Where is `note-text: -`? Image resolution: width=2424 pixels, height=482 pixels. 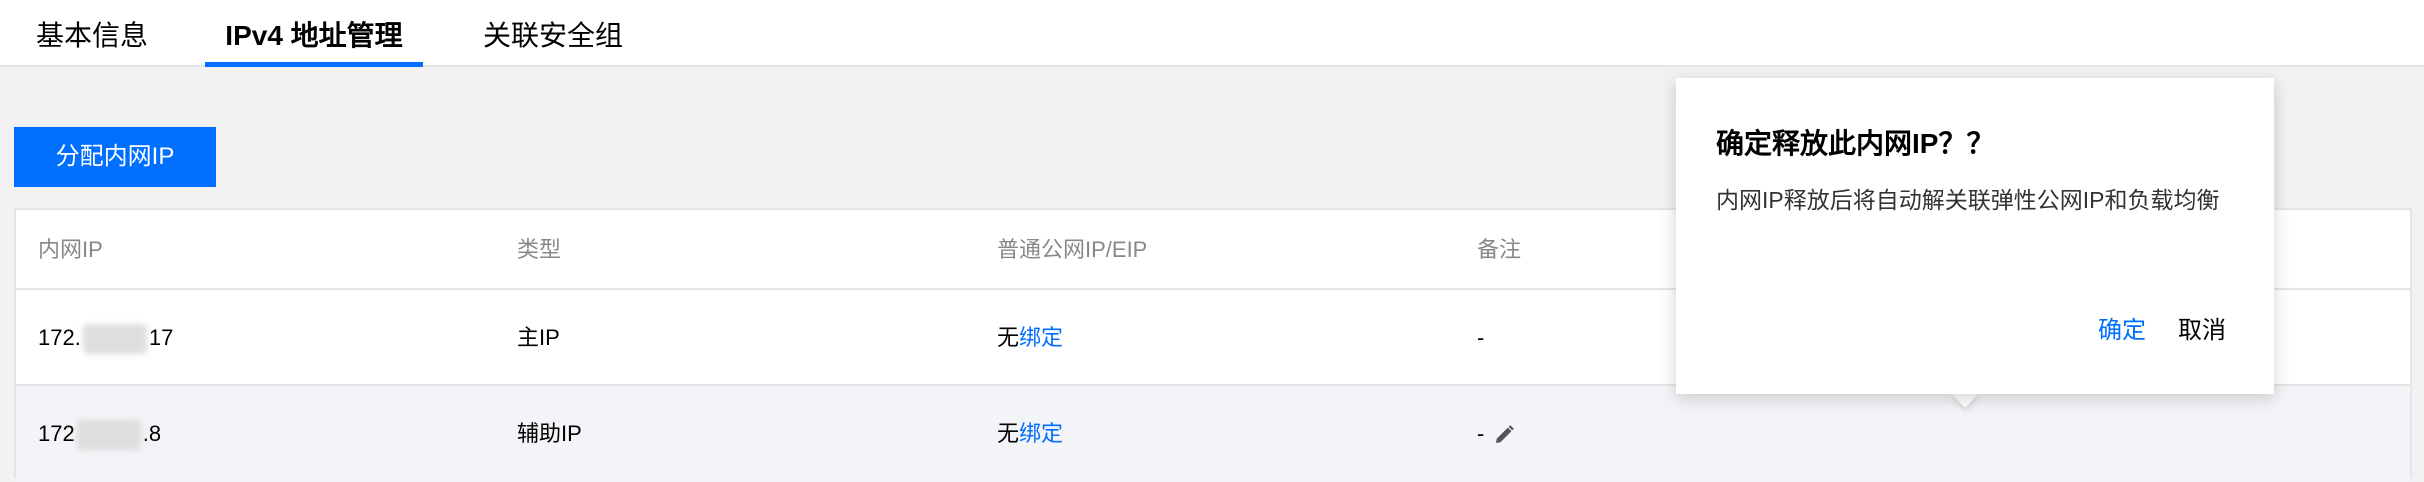 note-text: - is located at coordinates (1481, 433).